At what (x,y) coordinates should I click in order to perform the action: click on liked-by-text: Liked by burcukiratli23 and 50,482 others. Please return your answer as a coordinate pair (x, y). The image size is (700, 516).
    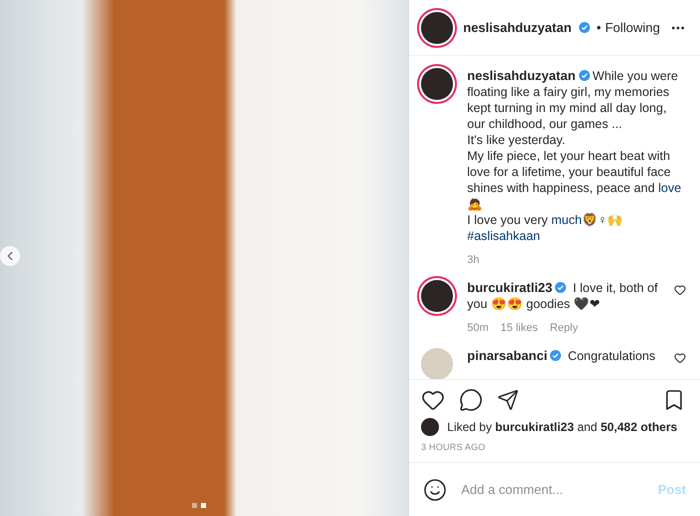
    Looking at the image, I should click on (562, 427).